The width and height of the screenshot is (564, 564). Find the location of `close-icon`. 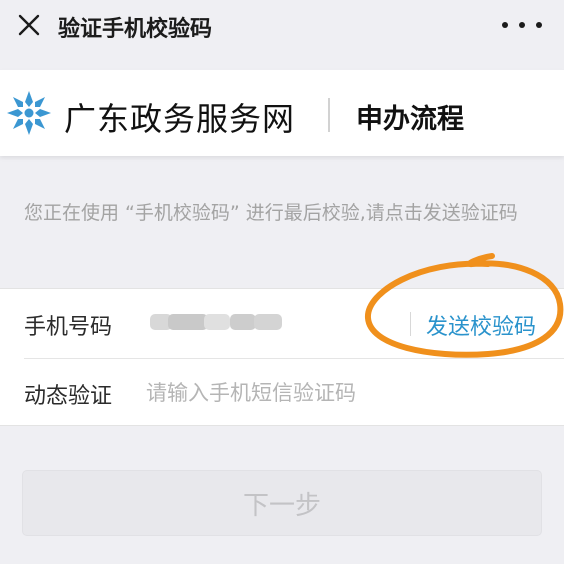

close-icon is located at coordinates (29, 25).